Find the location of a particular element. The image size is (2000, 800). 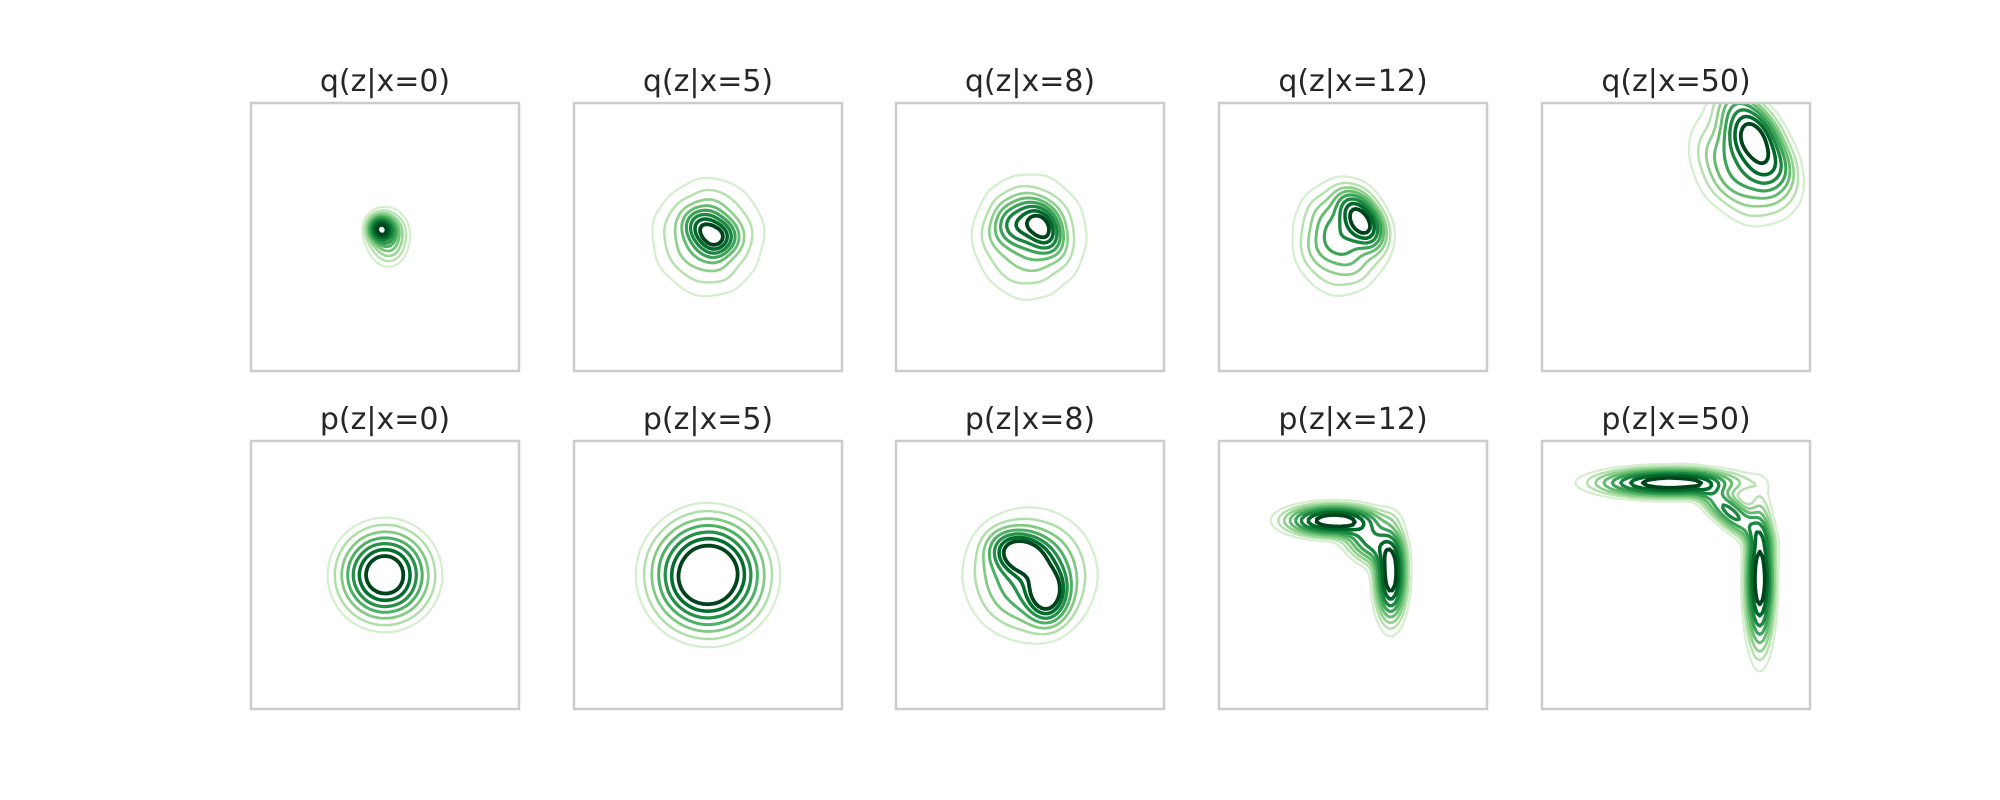

panel-title: p(z|x=5) is located at coordinates (708, 419).